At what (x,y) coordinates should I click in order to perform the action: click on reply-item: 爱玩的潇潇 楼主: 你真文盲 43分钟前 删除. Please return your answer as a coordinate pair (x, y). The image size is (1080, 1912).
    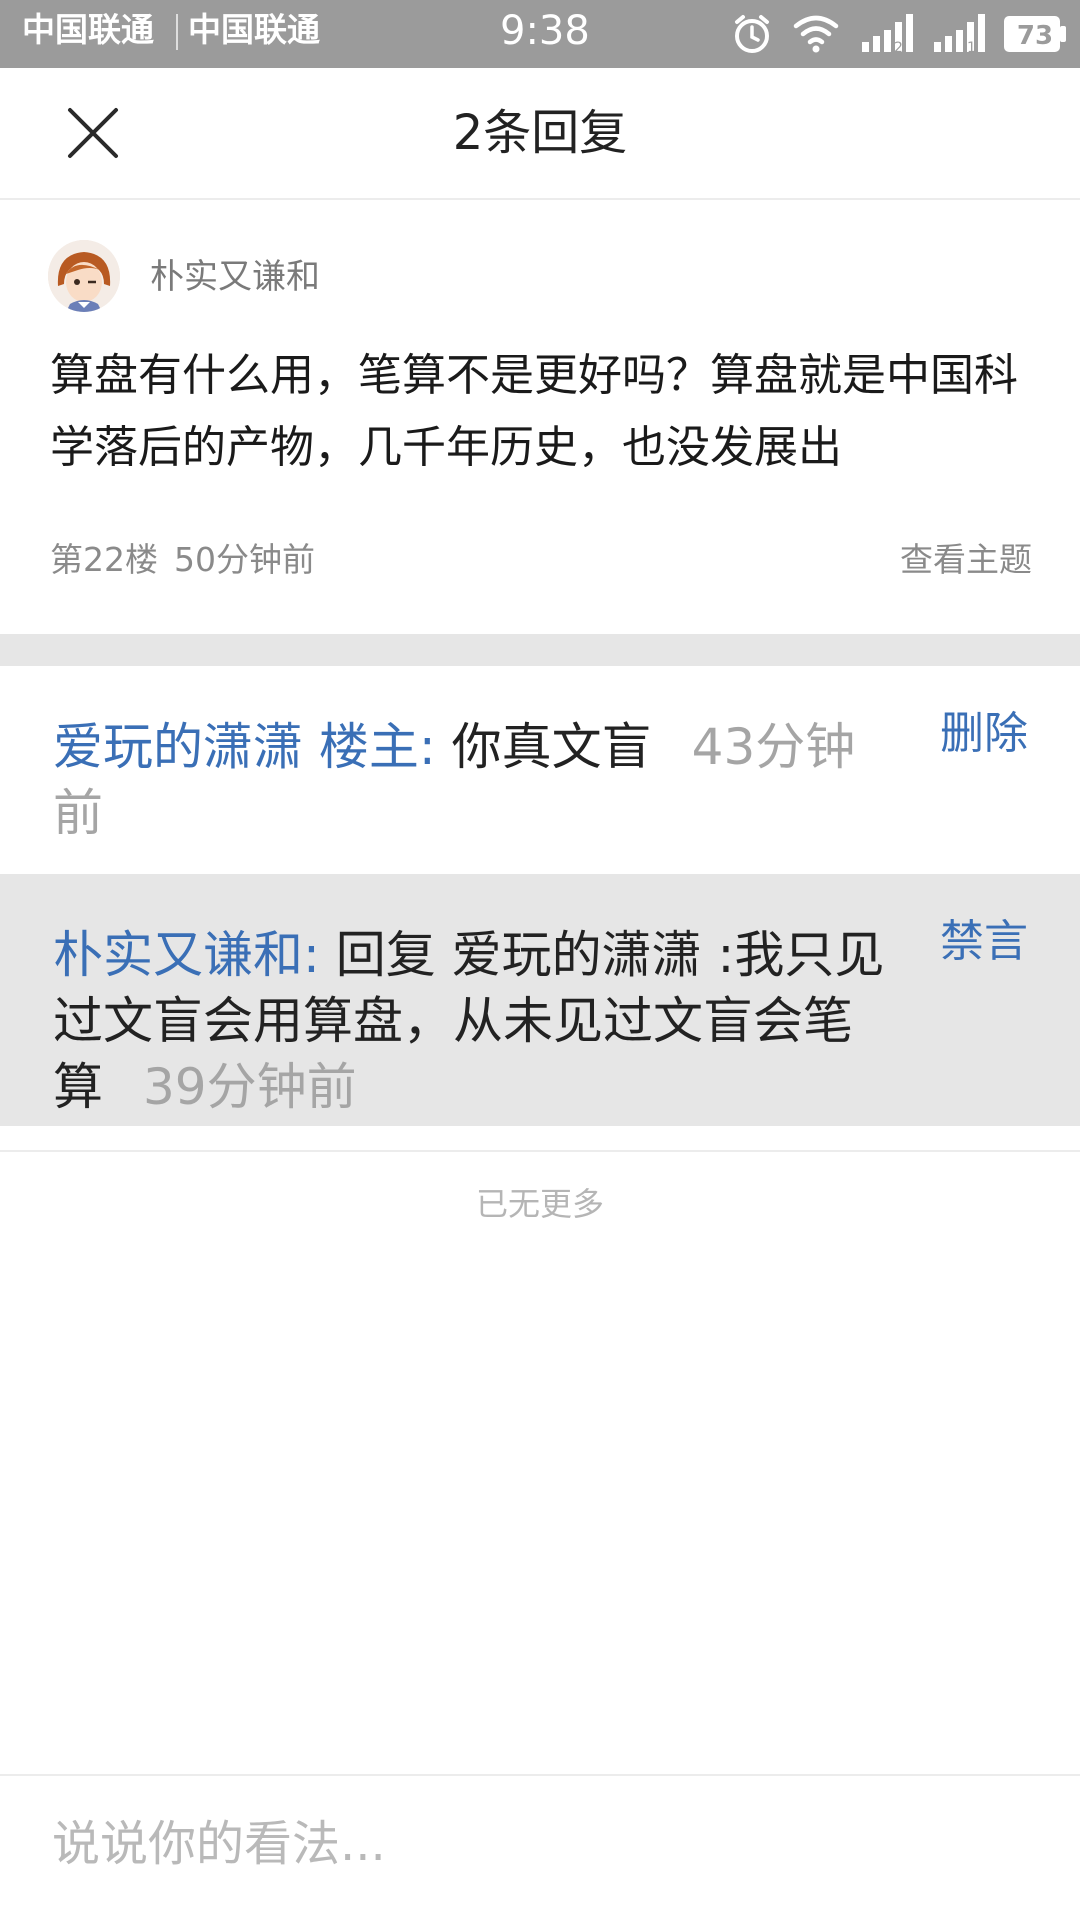
    Looking at the image, I should click on (540, 770).